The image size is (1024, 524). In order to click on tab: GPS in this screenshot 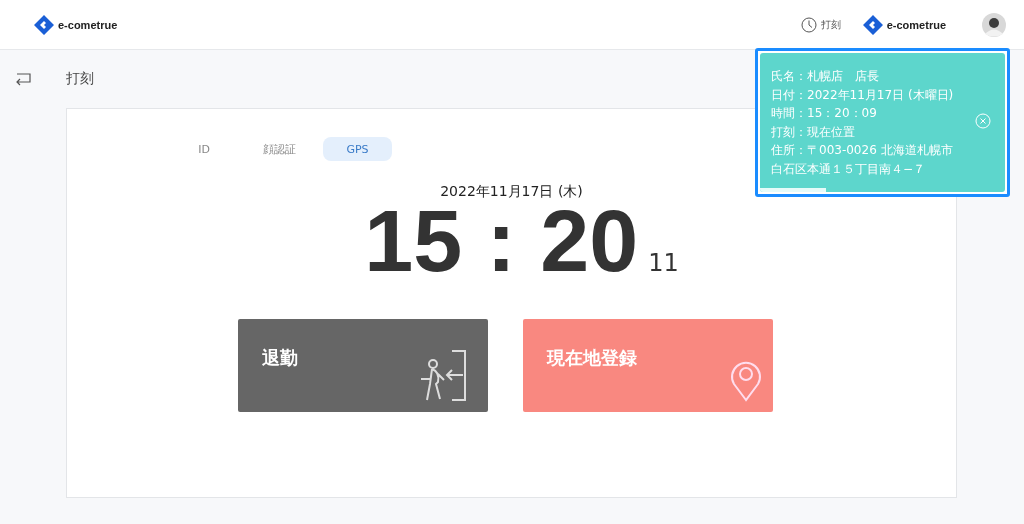, I will do `click(357, 149)`.